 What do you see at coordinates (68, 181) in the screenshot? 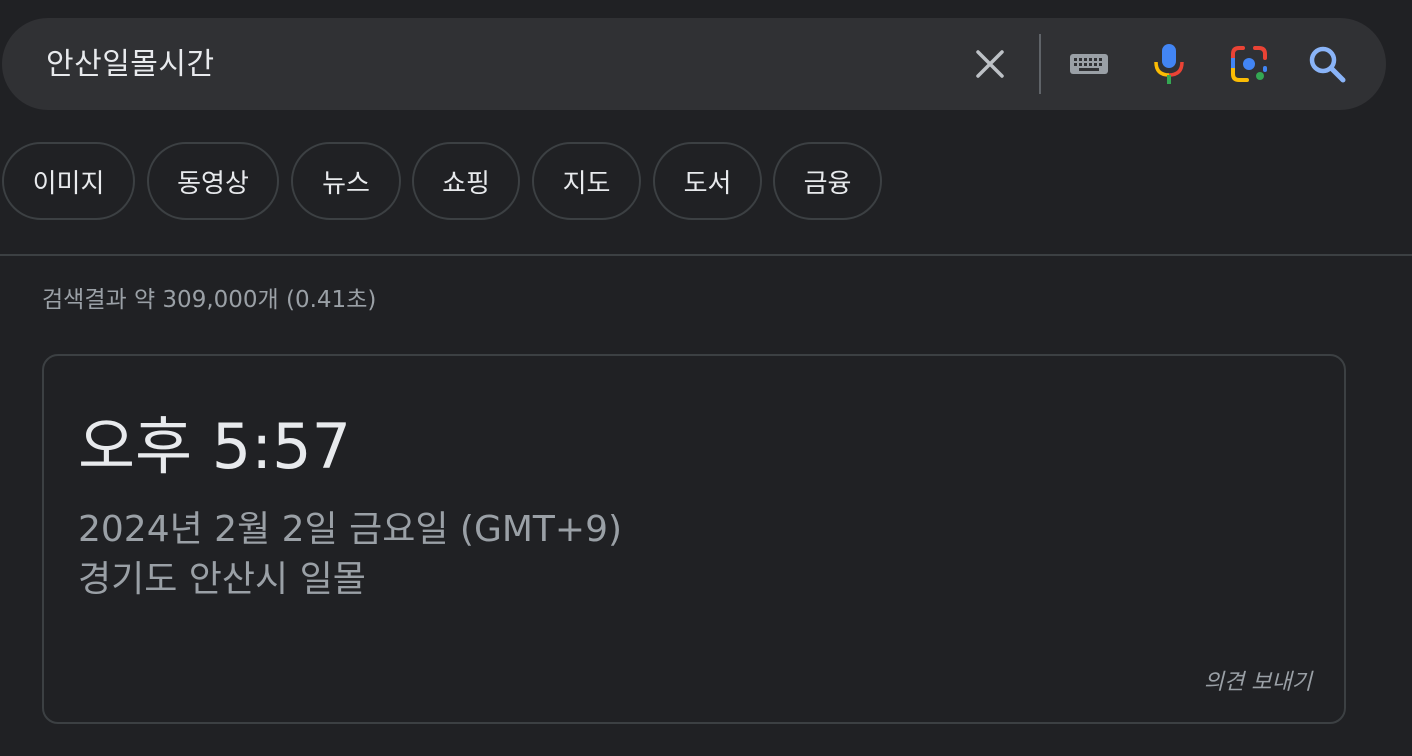
I see `chip-images: 이미지` at bounding box center [68, 181].